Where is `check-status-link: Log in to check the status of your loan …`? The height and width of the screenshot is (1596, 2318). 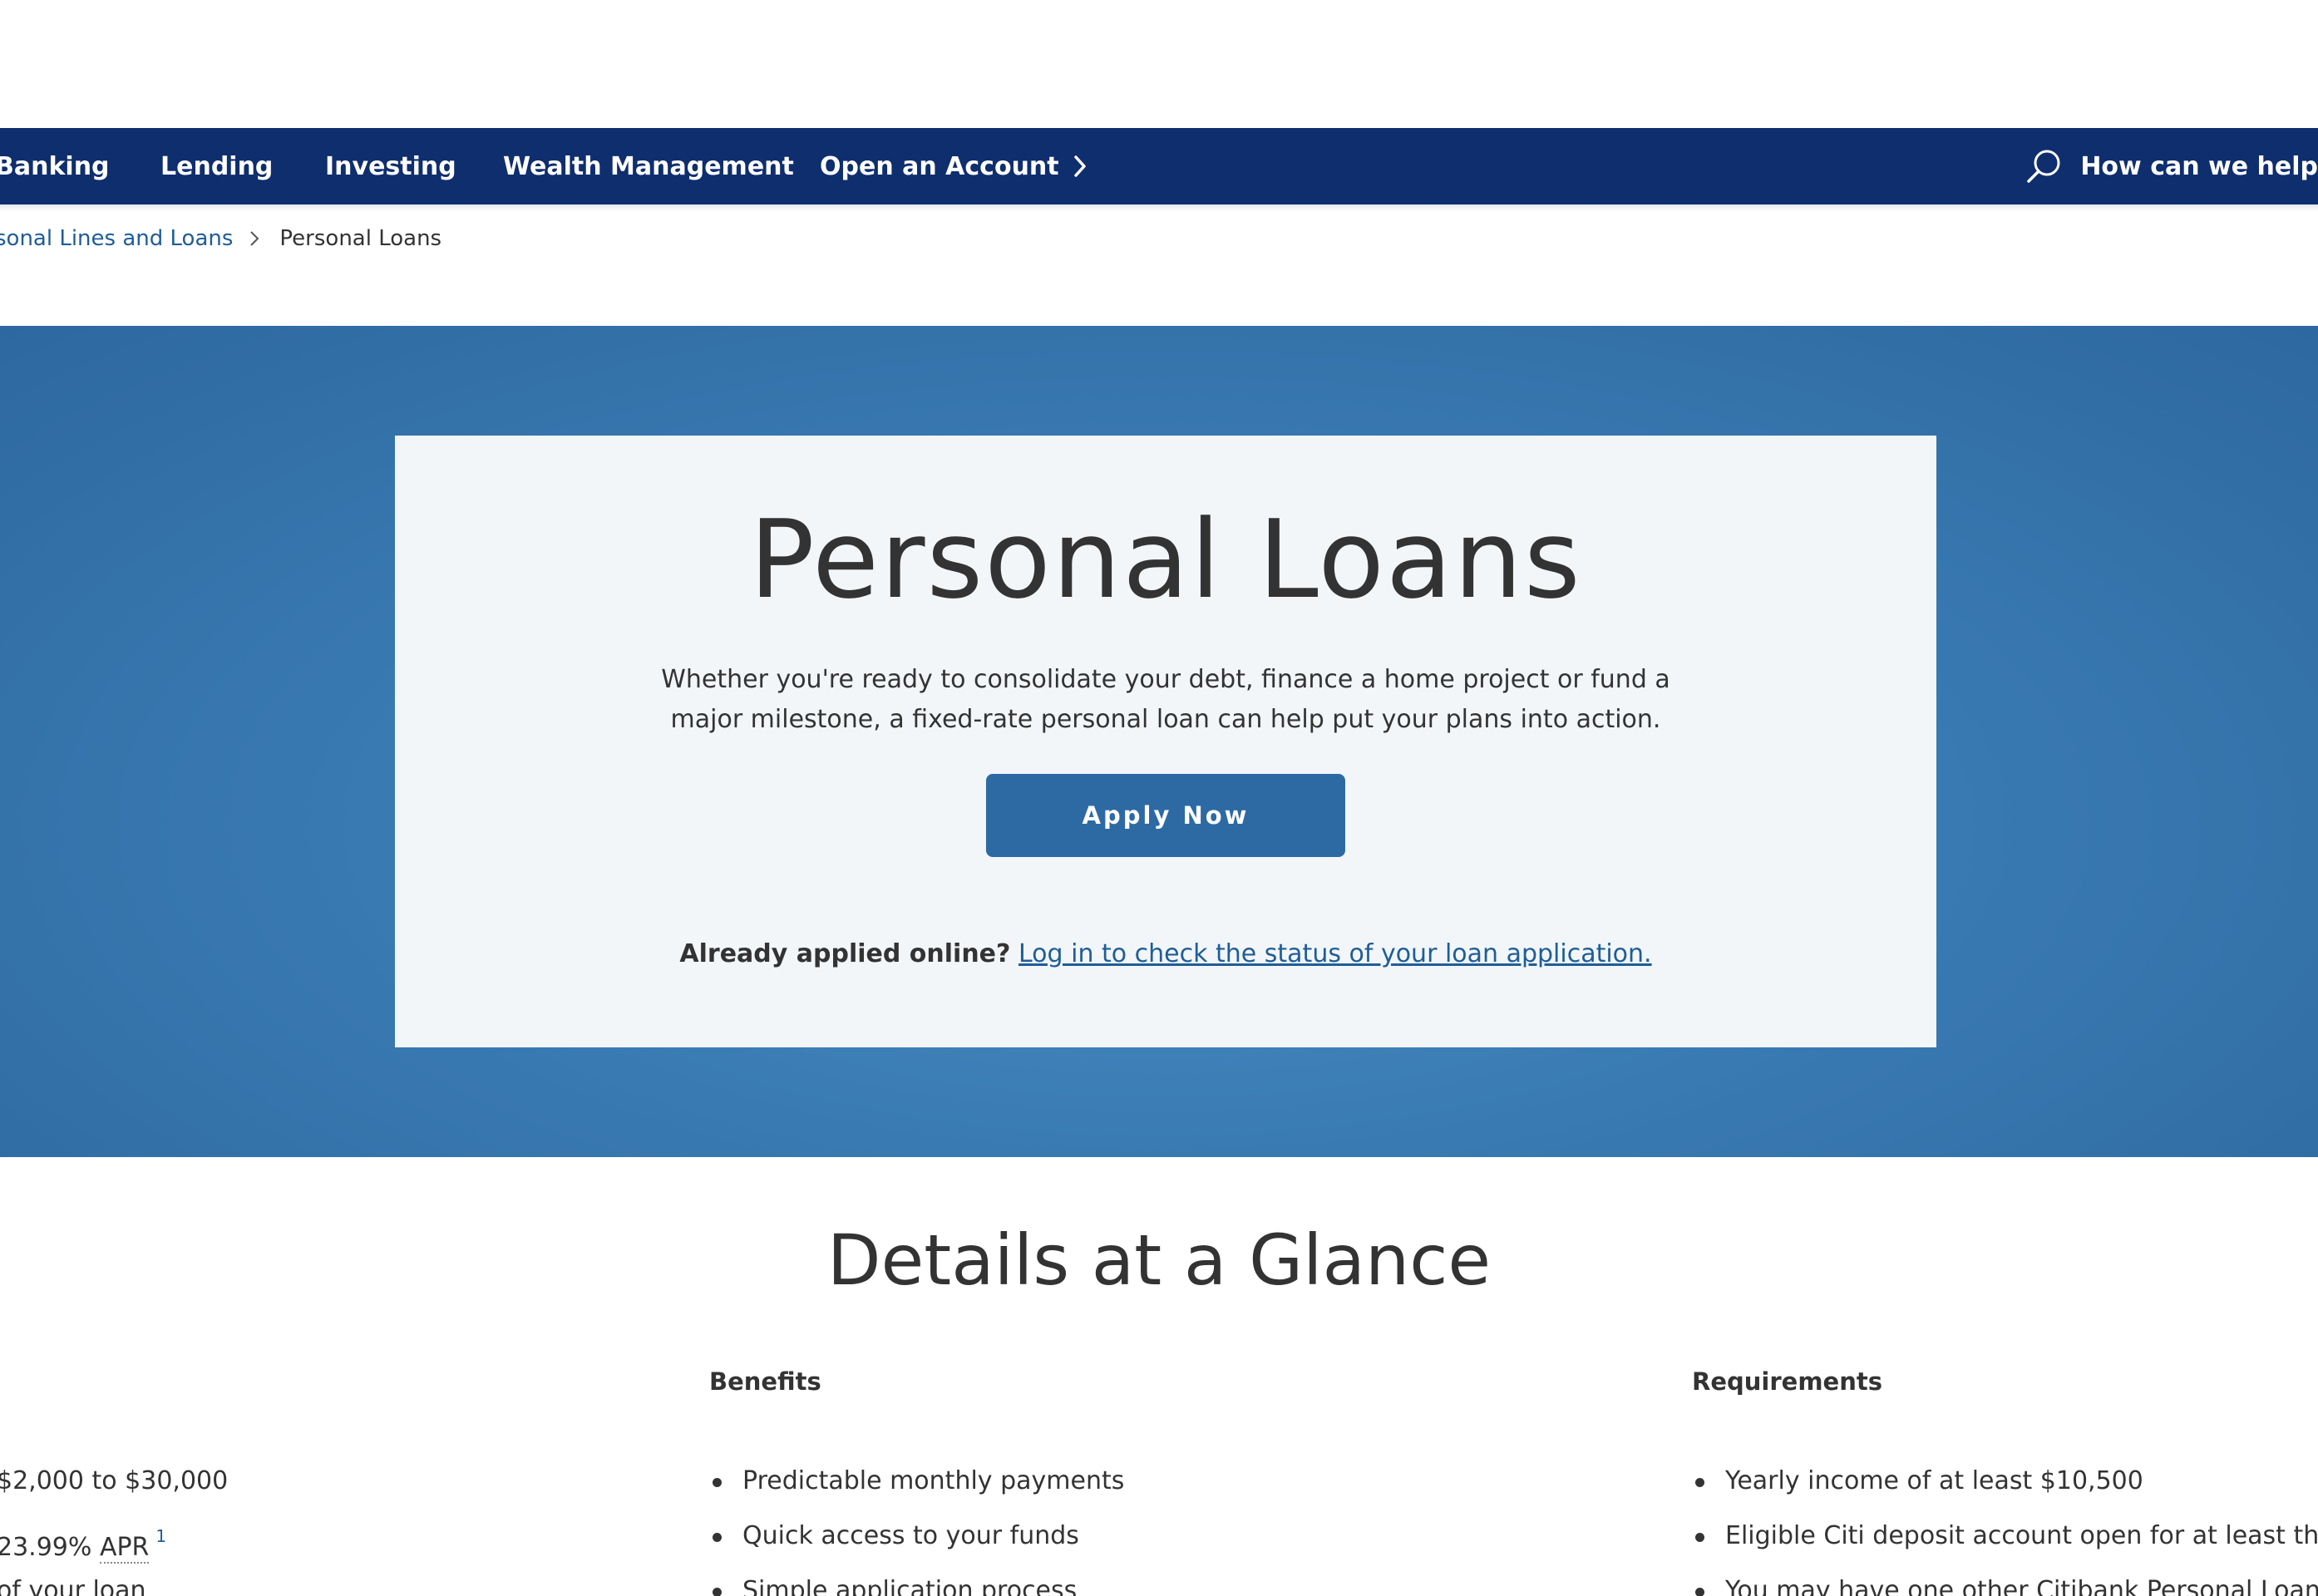
check-status-link: Log in to check the status of your loan … is located at coordinates (1335, 953).